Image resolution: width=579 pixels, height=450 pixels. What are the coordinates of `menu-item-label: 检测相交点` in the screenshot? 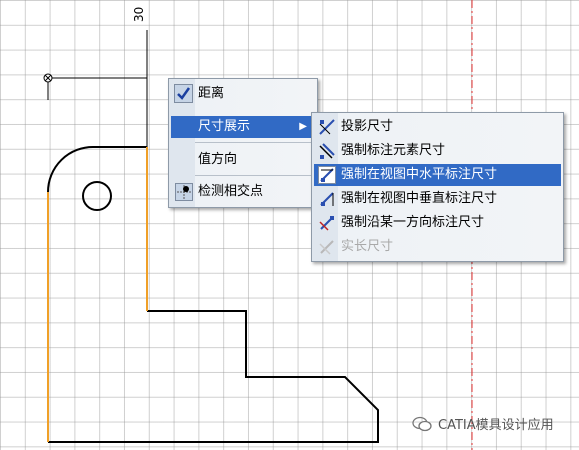 It's located at (231, 191).